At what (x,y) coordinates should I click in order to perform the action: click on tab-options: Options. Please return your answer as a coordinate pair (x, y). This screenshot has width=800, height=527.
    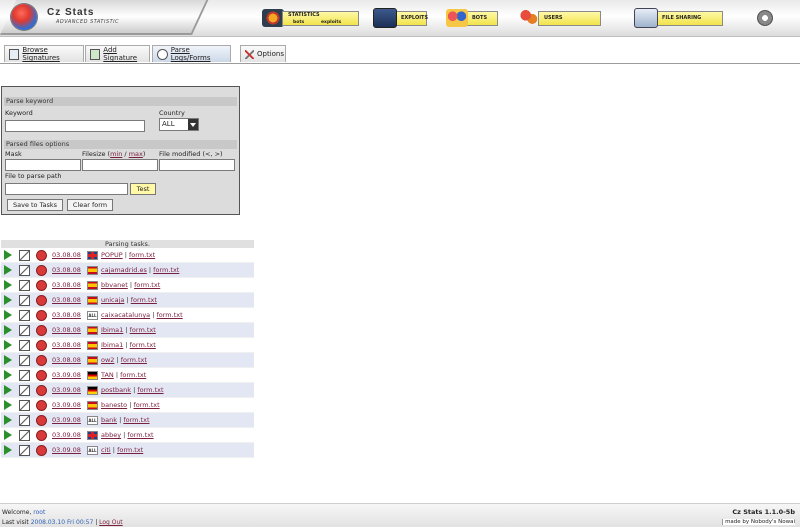
    Looking at the image, I should click on (263, 53).